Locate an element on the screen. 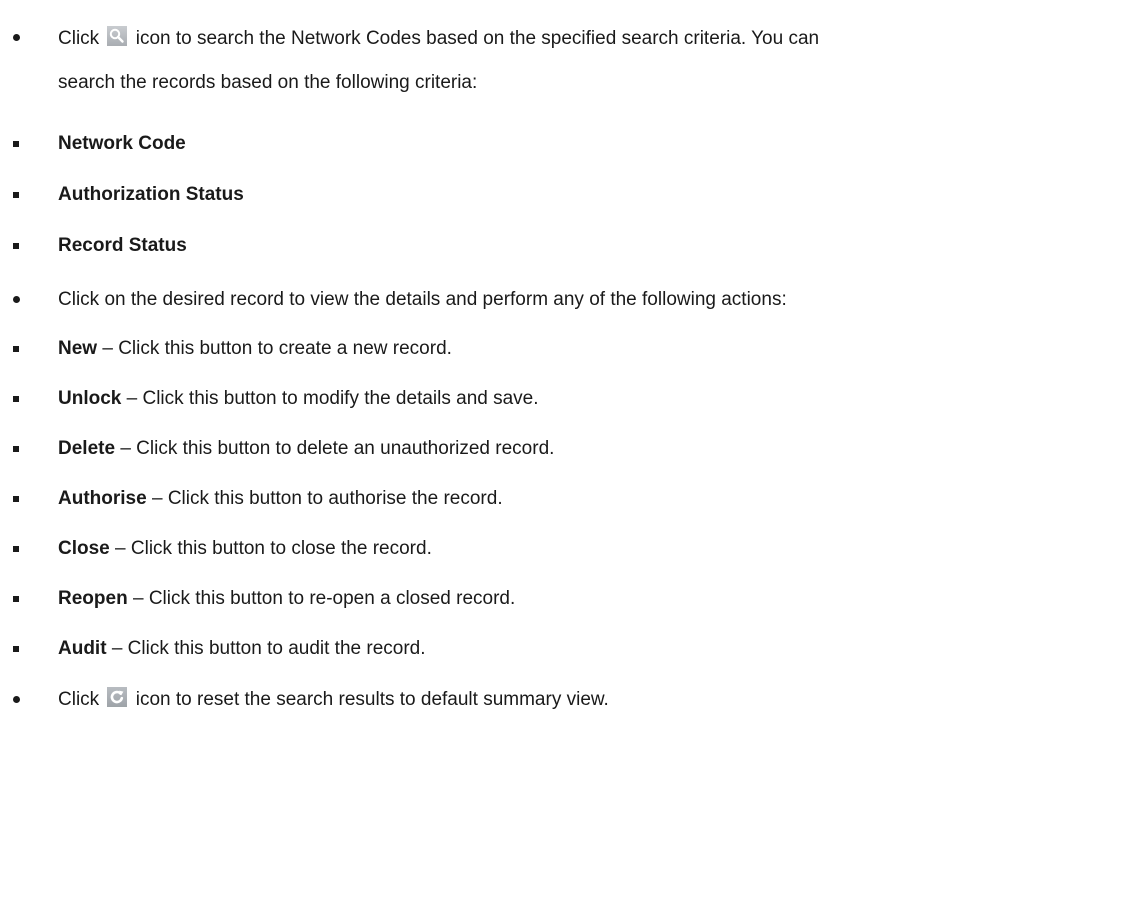 This screenshot has width=1131, height=906. action-name: Audit is located at coordinates (82, 648).